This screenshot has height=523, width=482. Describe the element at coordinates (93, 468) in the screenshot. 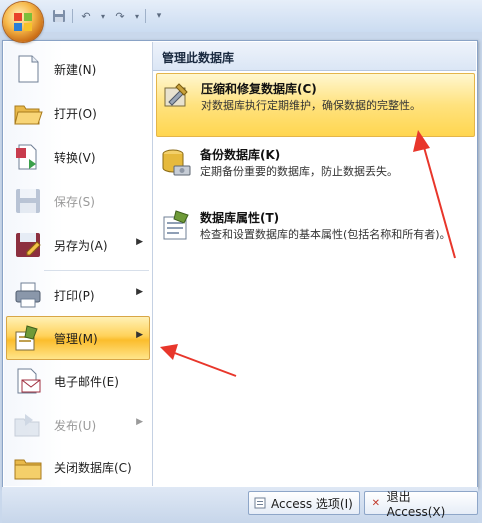

I see `menu-item-label: 关闭数据库(C)` at that location.